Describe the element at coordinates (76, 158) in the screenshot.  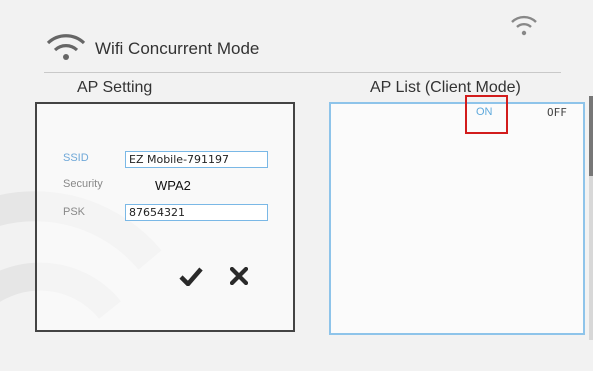
I see `ssid-label: SSID` at that location.